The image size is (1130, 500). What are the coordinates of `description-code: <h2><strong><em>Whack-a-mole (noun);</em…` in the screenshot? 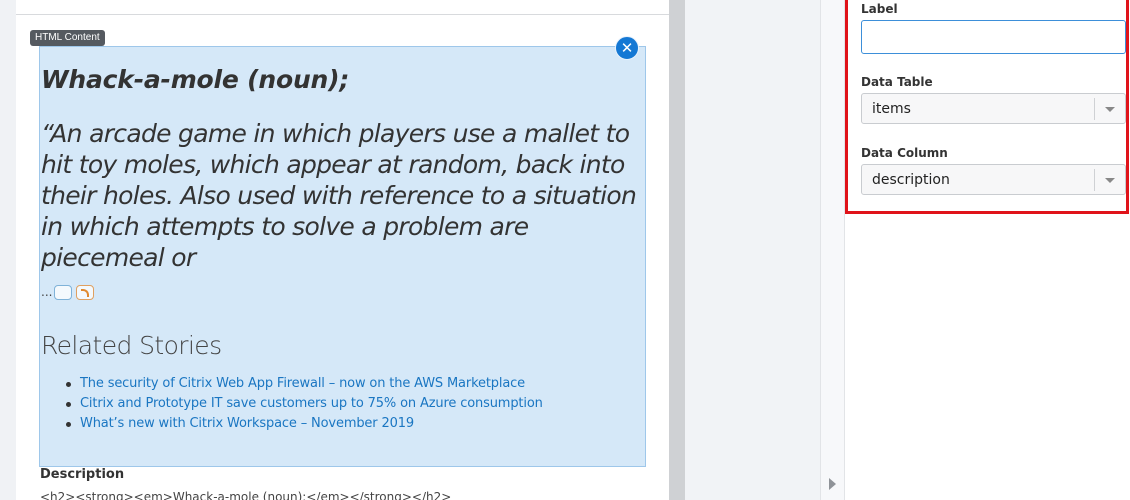 It's located at (246, 495).